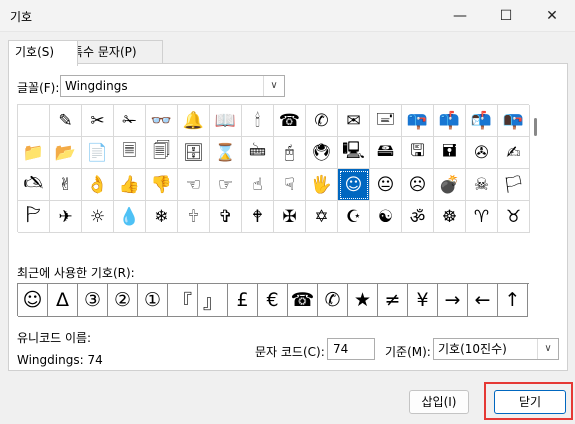 Image resolution: width=575 pixels, height=424 pixels. What do you see at coordinates (482, 217) in the screenshot?
I see `symbol-cell: ♈` at bounding box center [482, 217].